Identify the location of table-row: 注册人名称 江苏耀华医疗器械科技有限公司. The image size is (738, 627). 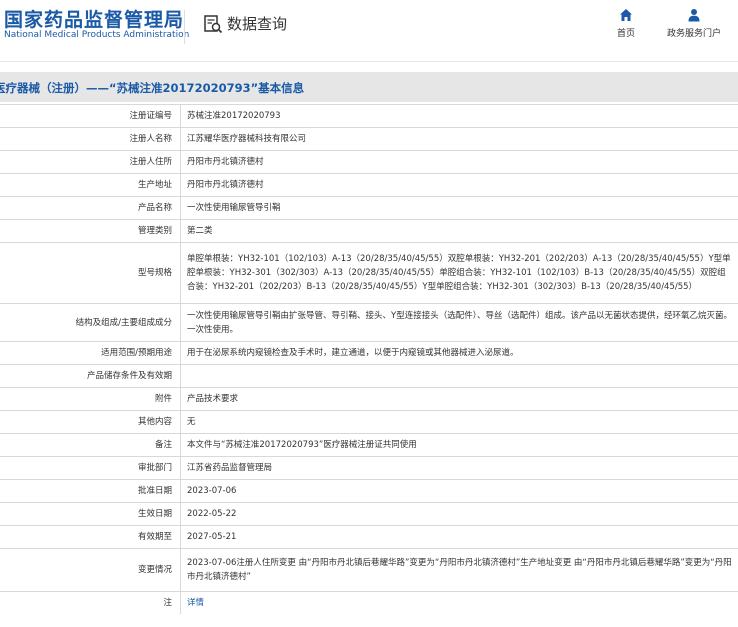
(369, 139).